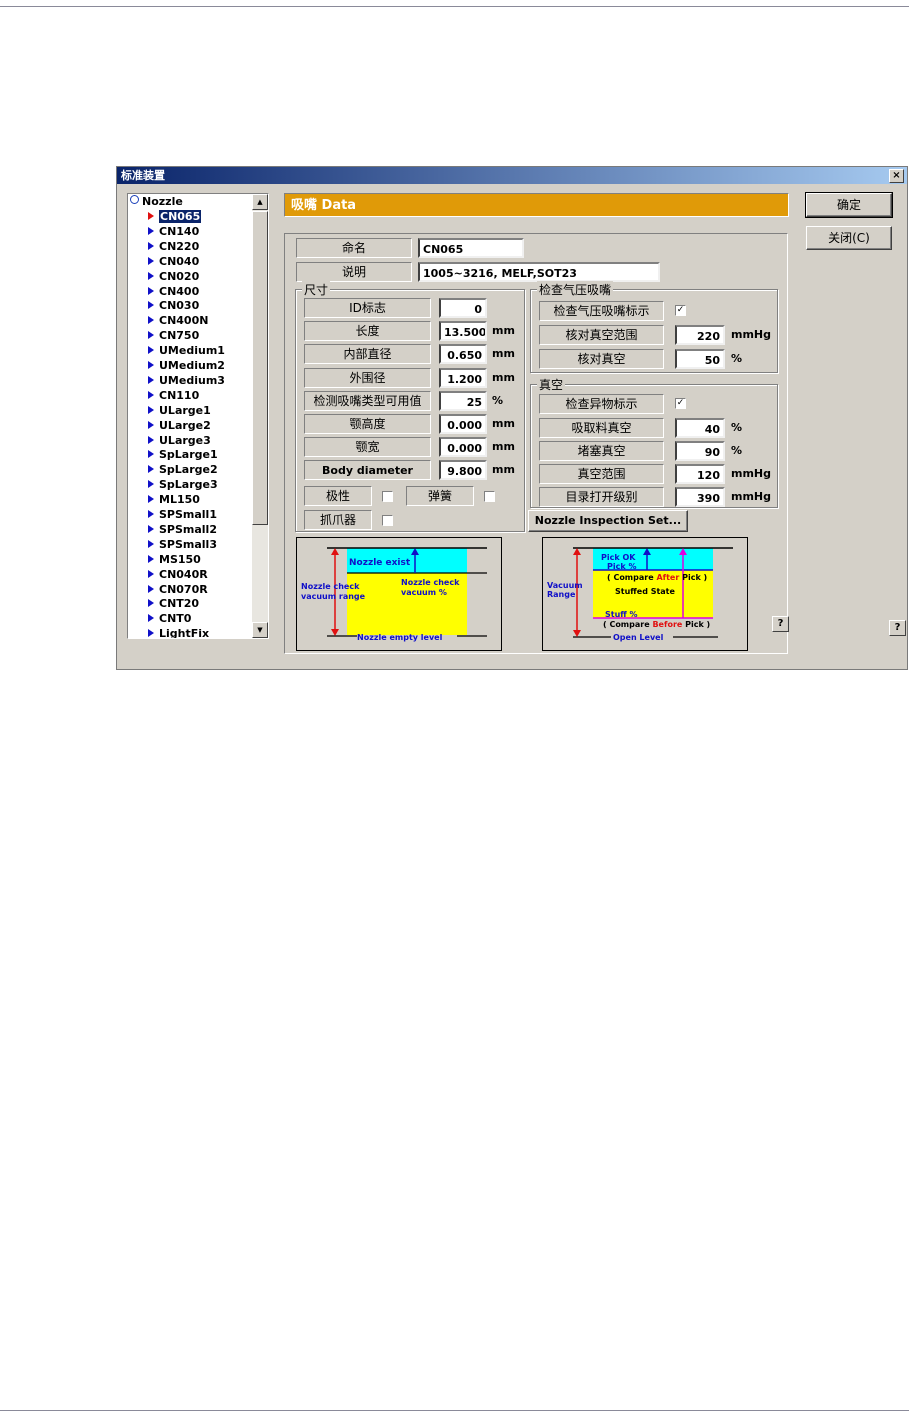  What do you see at coordinates (700, 474) in the screenshot?
I see `vacuum-row-input: 120` at bounding box center [700, 474].